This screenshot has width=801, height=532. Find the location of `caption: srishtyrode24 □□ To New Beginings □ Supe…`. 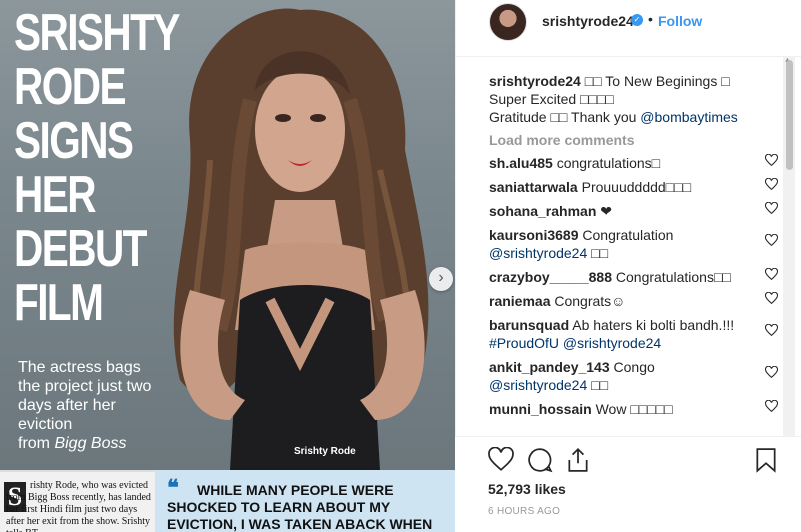

caption: srishtyrode24 □□ To New Beginings □ Supe… is located at coordinates (634, 99).